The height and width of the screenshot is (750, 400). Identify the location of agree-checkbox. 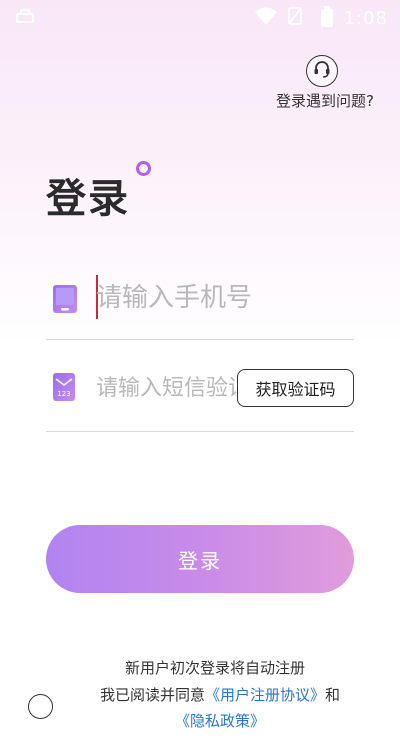
(40, 706).